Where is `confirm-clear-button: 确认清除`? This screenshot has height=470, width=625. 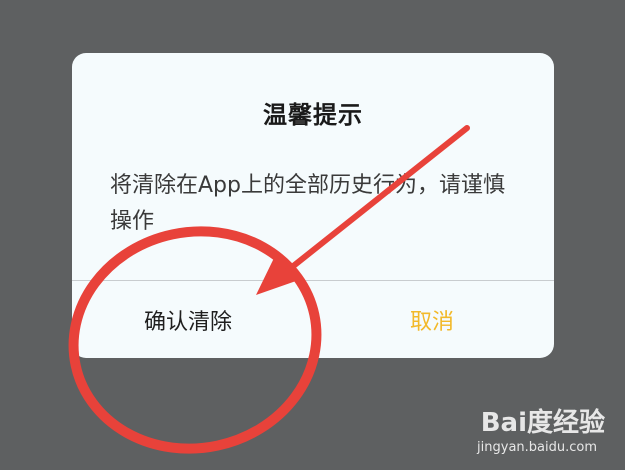
confirm-clear-button: 确认清除 is located at coordinates (192, 319).